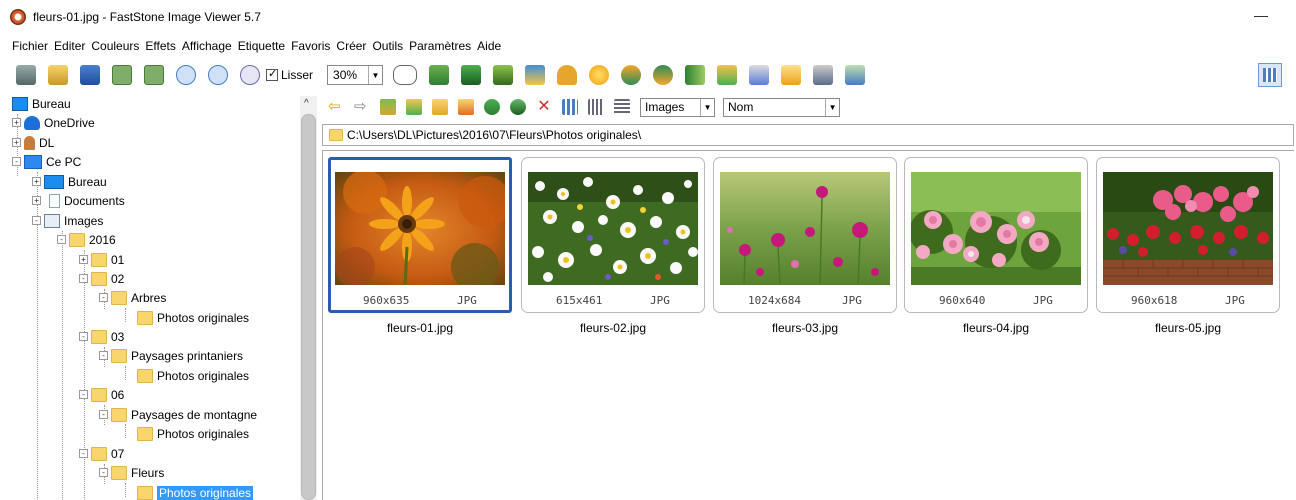 Image resolution: width=1296 pixels, height=500 pixels. What do you see at coordinates (535, 75) in the screenshot?
I see `color-adjust-icon` at bounding box center [535, 75].